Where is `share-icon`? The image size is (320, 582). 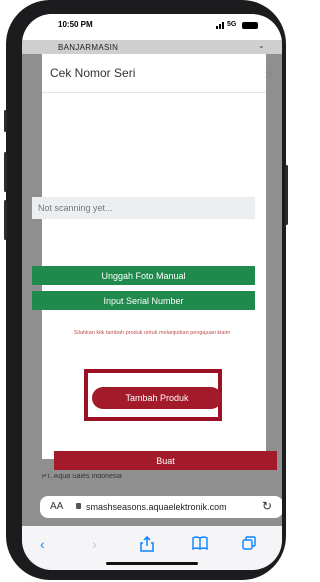
share-icon is located at coordinates (147, 545).